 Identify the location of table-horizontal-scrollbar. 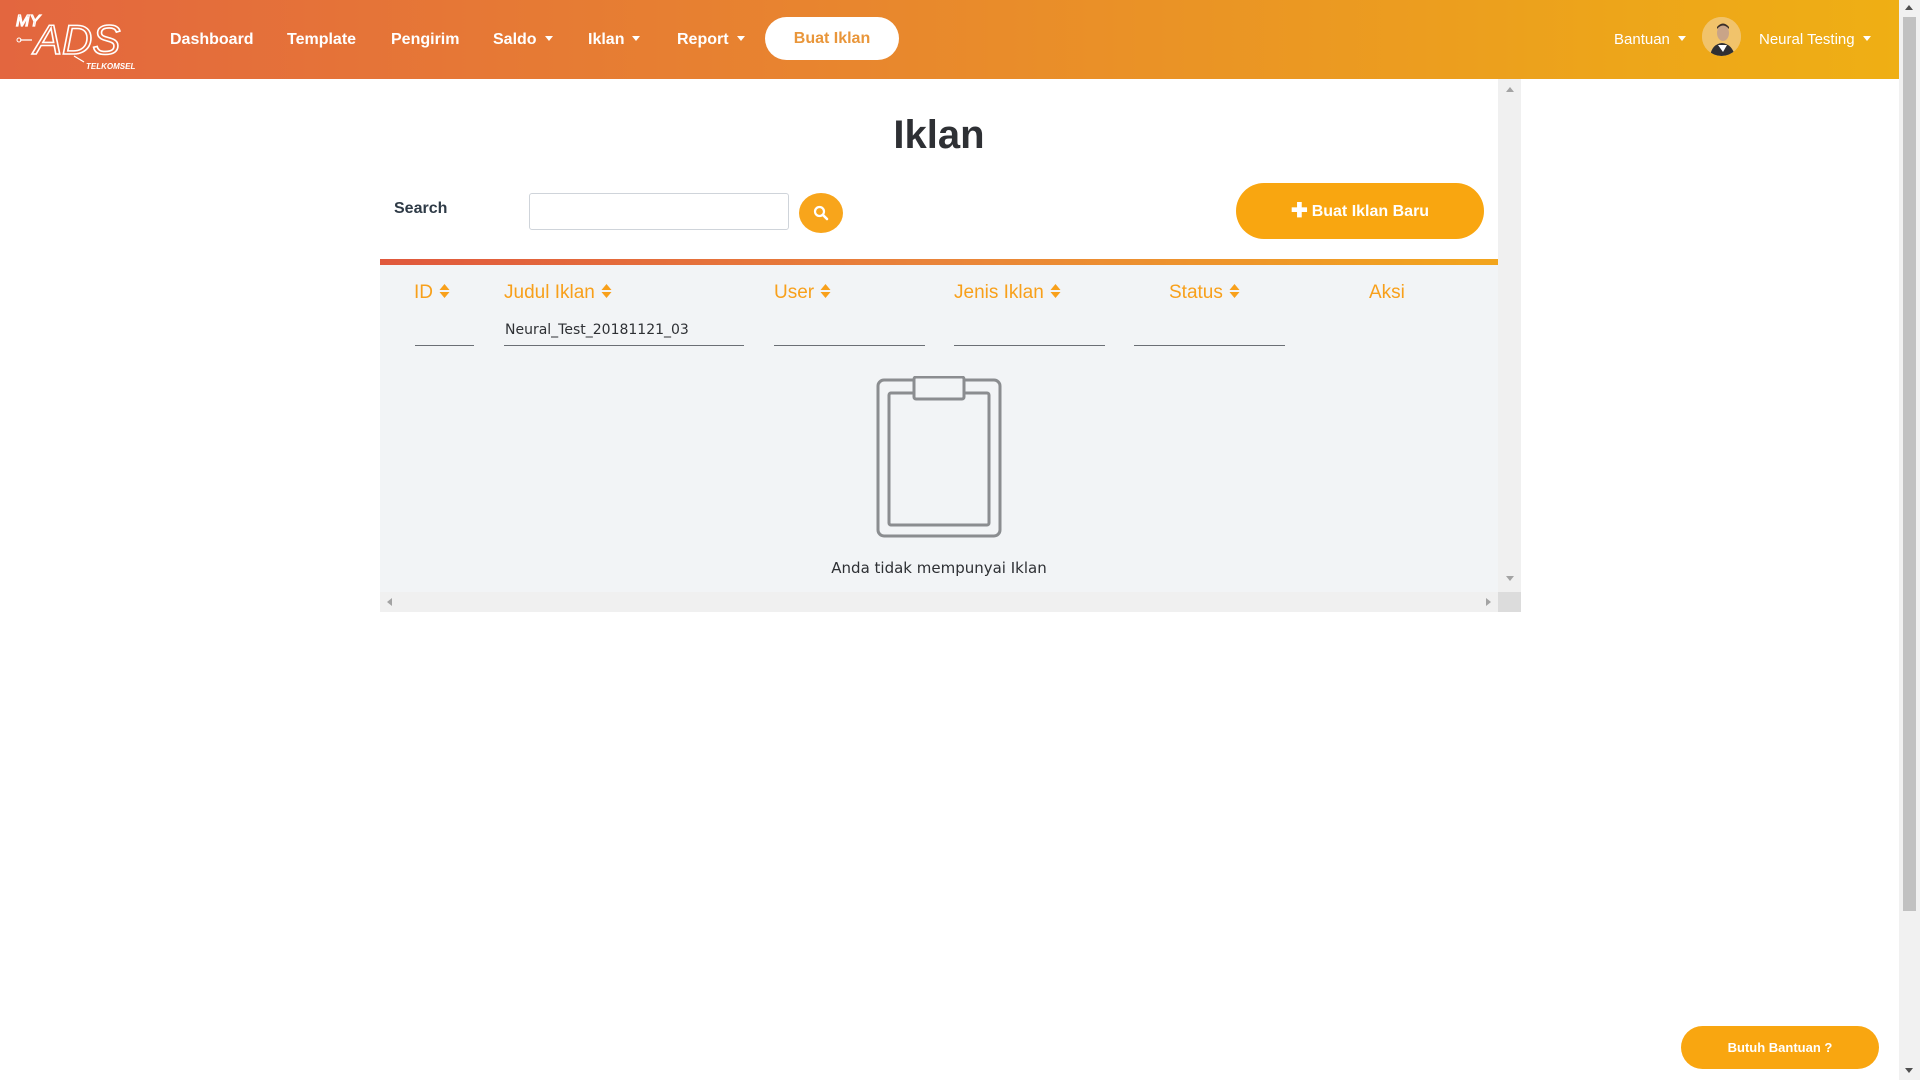
(950, 602).